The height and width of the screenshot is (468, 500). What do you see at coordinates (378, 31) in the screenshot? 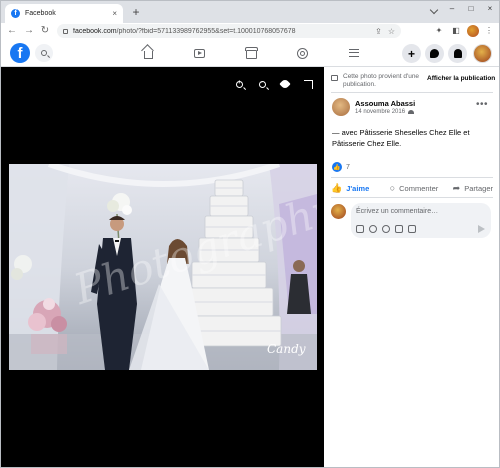
I see `share-icon: ⇪` at bounding box center [378, 31].